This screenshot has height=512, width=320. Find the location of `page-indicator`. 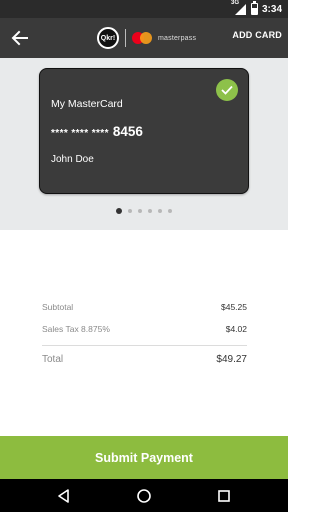

page-indicator is located at coordinates (144, 211).